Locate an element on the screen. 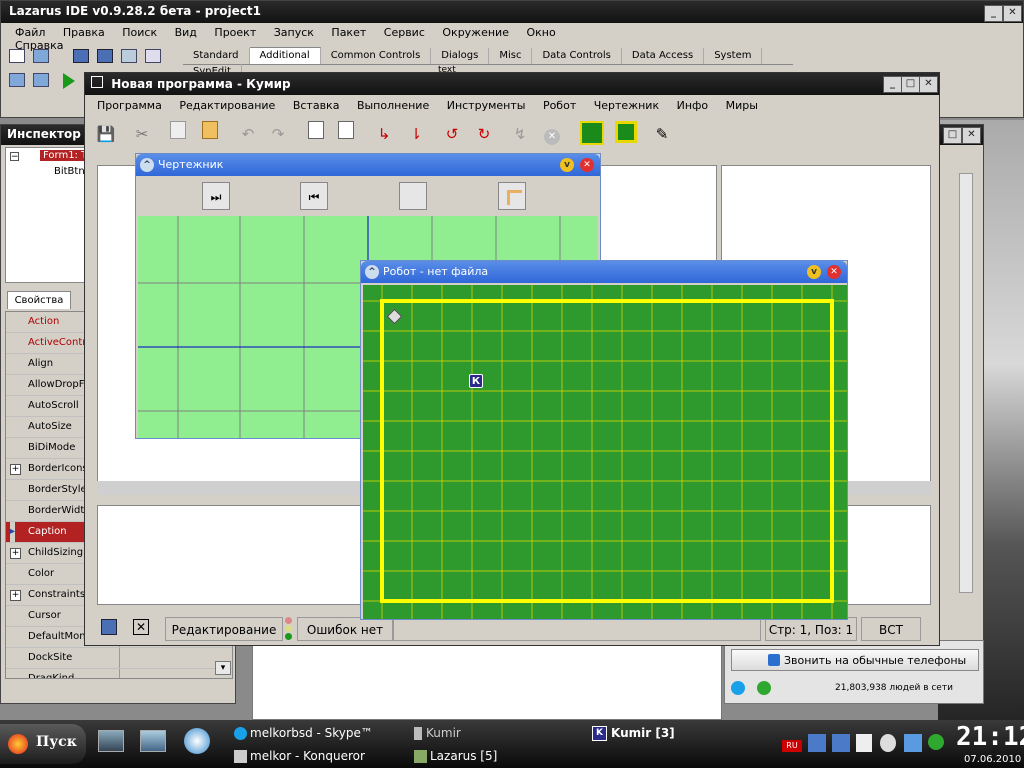 The image size is (1024, 768). drafter-blank-button is located at coordinates (413, 196).